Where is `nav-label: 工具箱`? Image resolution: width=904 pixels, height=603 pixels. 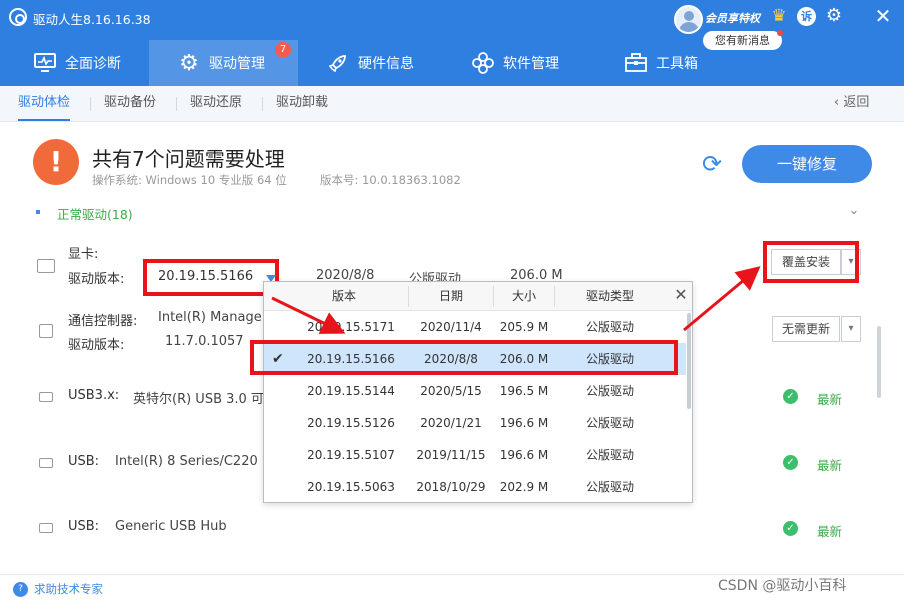 nav-label: 工具箱 is located at coordinates (677, 64).